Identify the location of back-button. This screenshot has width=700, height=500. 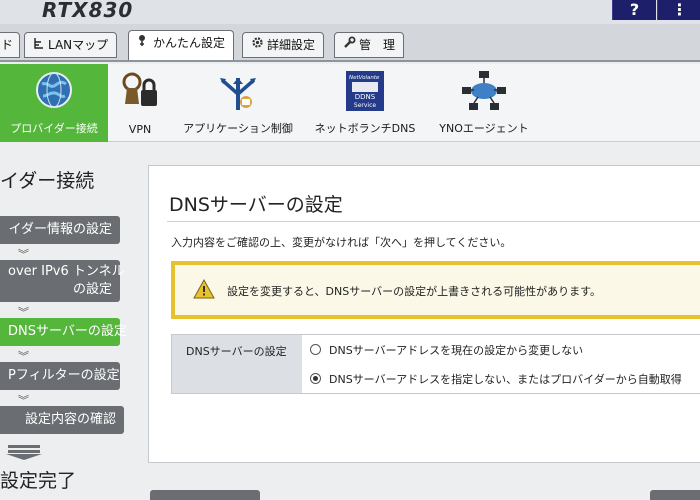
(205, 495).